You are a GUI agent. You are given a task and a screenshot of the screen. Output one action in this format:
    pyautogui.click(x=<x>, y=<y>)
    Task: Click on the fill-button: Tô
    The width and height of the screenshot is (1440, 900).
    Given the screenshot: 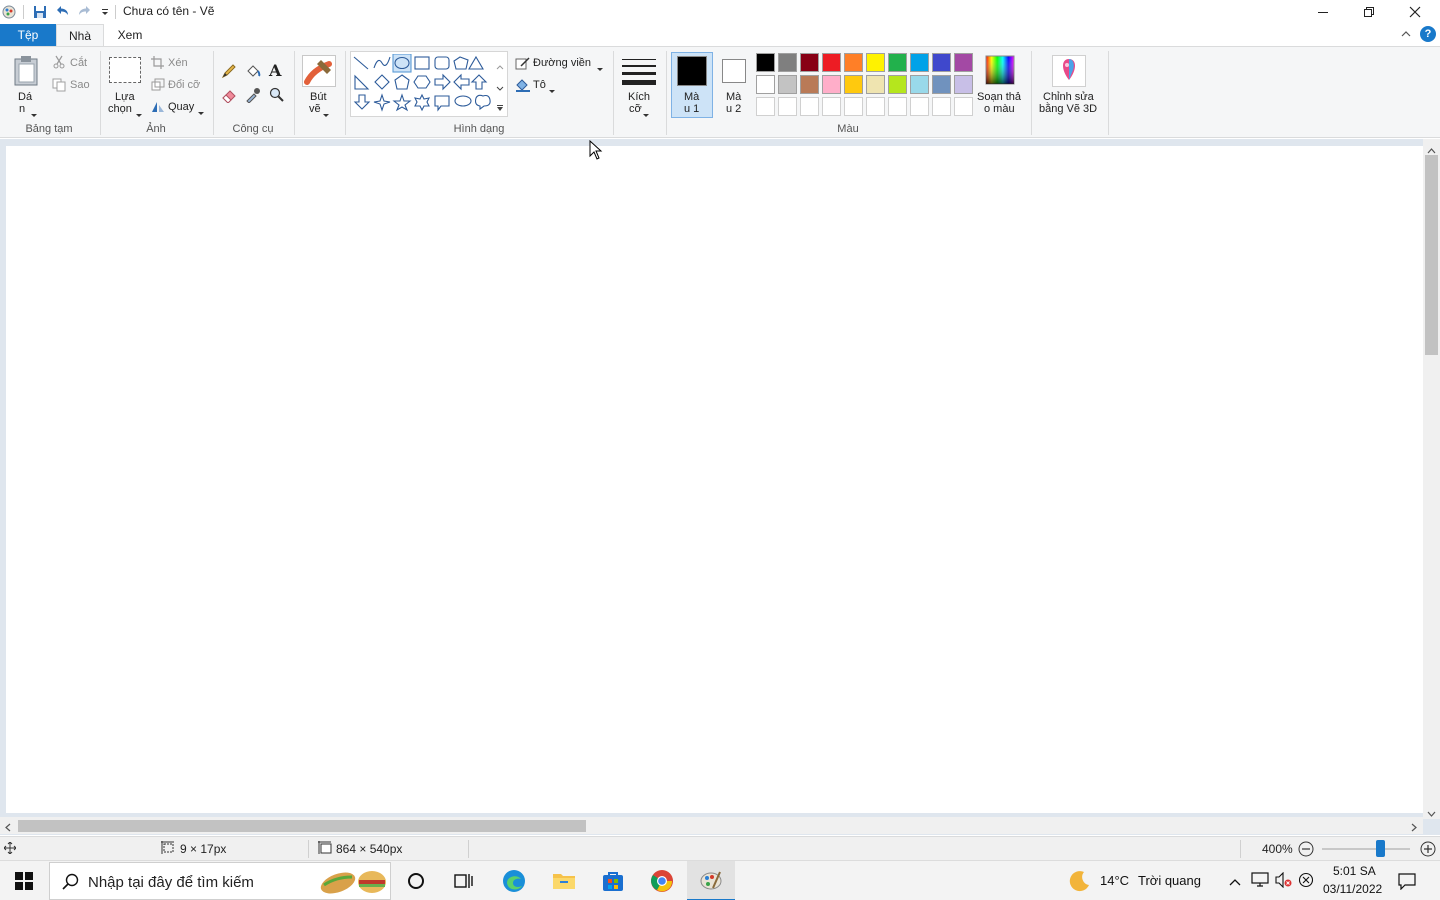 What is the action you would take?
    pyautogui.click(x=539, y=85)
    